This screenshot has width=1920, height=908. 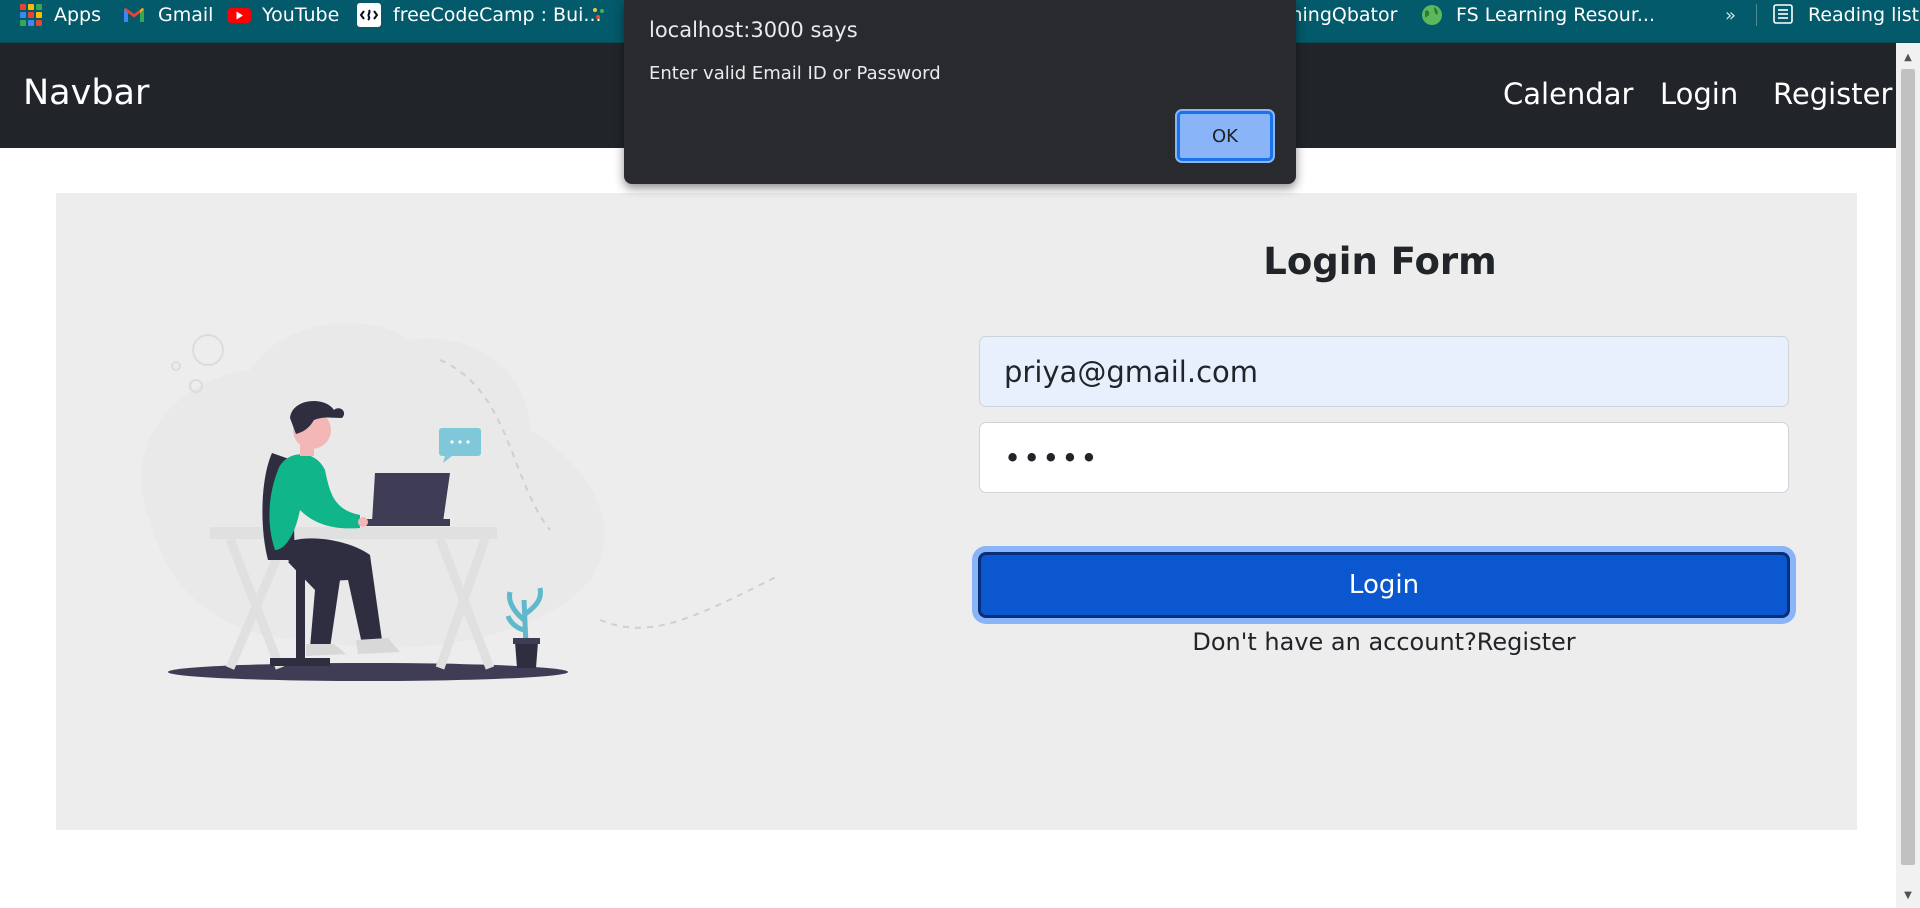 I want to click on bookmark-thingqbator-label: thingQbator, so click(x=1340, y=15).